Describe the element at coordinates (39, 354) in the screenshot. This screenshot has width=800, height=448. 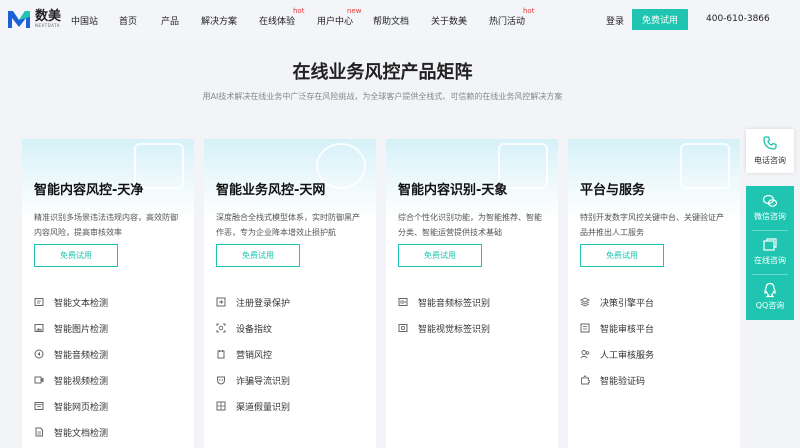
I see `audio-icon` at that location.